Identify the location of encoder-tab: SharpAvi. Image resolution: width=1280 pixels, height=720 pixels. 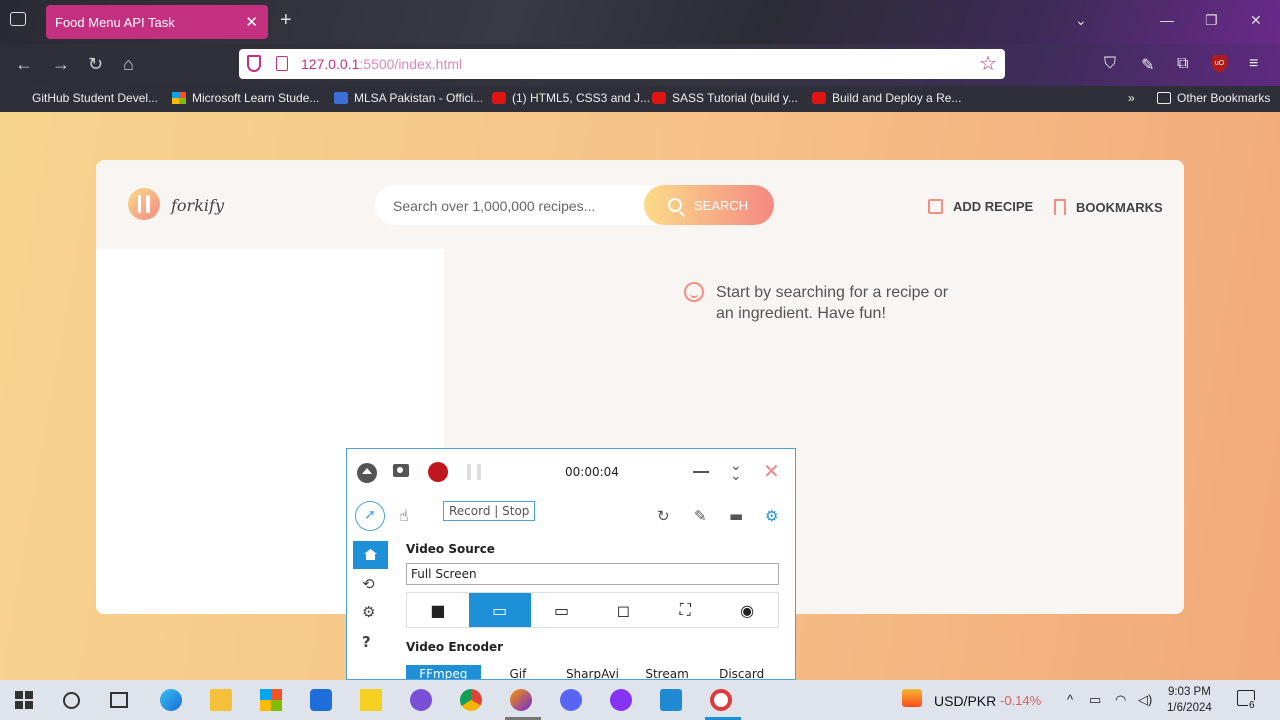
(592, 672).